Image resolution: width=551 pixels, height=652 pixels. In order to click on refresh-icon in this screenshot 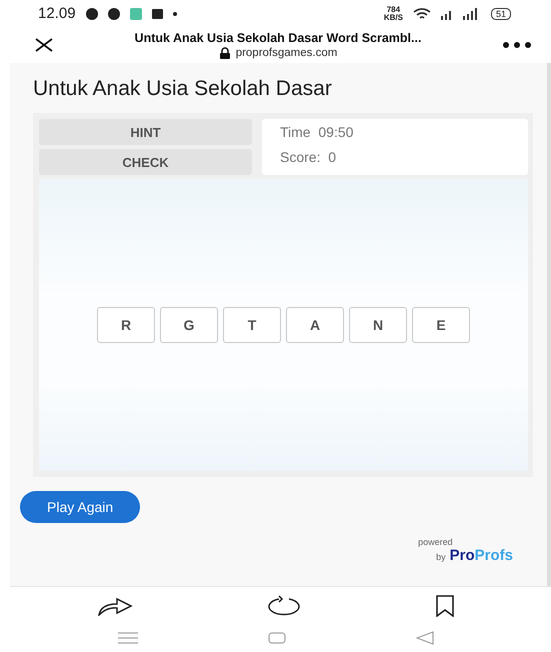, I will do `click(284, 605)`.